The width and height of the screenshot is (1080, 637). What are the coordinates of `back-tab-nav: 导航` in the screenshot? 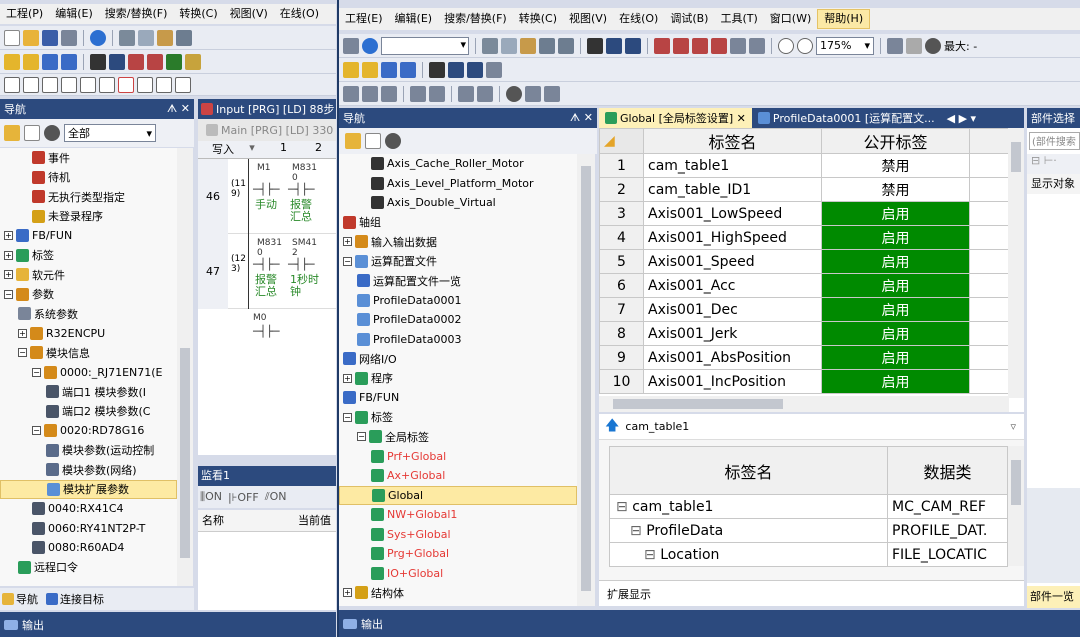 It's located at (20, 599).